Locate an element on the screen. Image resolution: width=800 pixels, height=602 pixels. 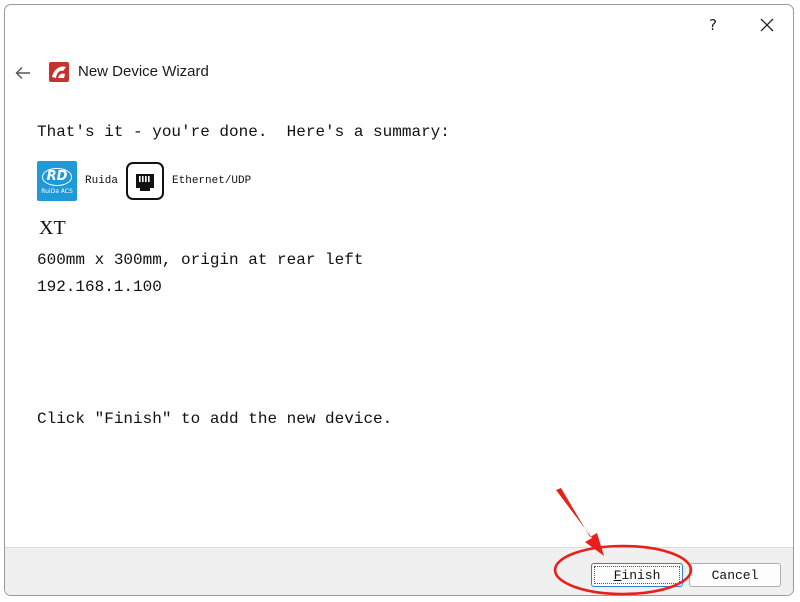
cancel-button: Cancel is located at coordinates (735, 575).